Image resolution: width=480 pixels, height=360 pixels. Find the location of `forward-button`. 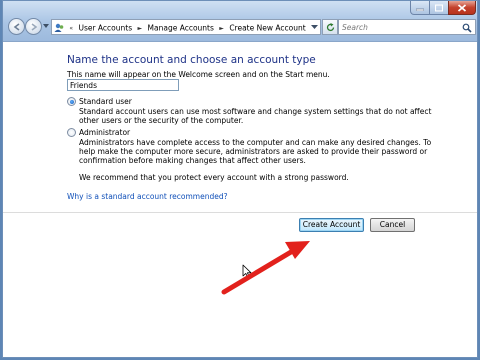

forward-button is located at coordinates (33, 26).